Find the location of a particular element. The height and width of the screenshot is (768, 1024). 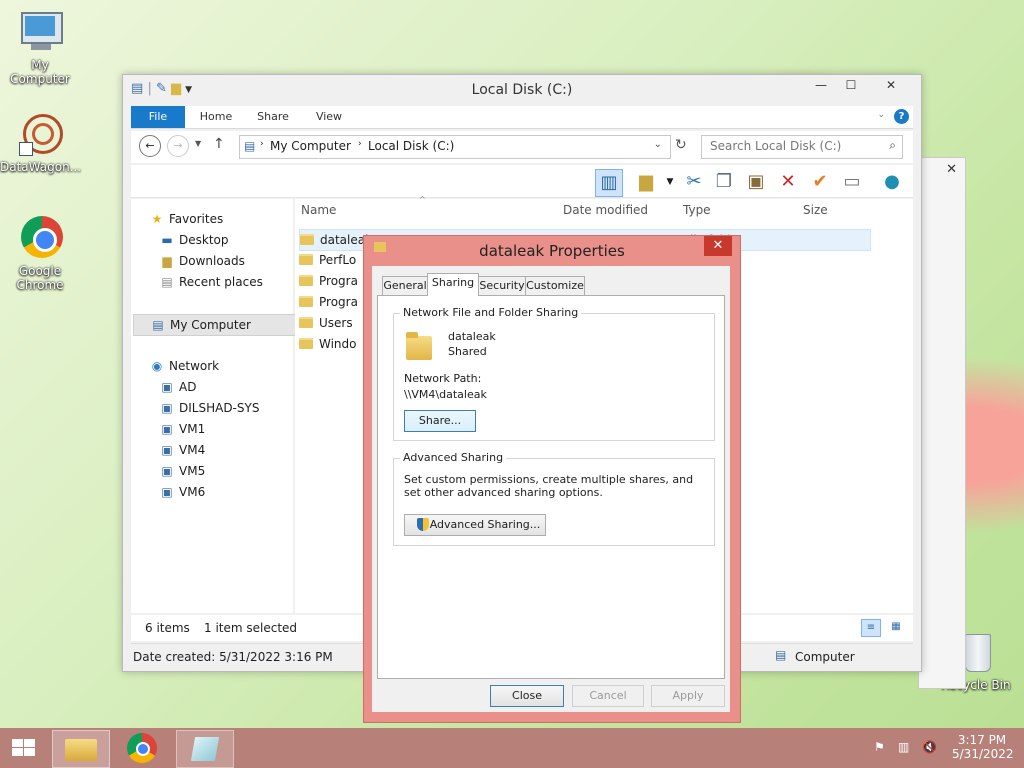

tab-customize: Customize is located at coordinates (555, 285).